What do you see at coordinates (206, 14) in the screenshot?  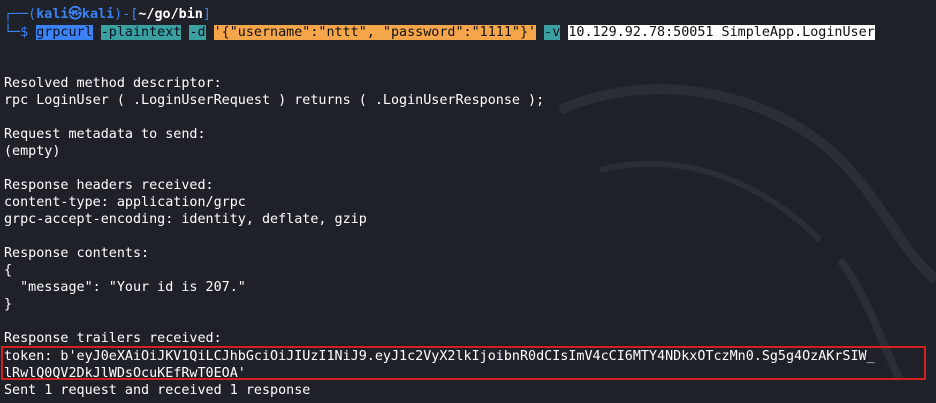 I see `prompt-bracket-end: ]` at bounding box center [206, 14].